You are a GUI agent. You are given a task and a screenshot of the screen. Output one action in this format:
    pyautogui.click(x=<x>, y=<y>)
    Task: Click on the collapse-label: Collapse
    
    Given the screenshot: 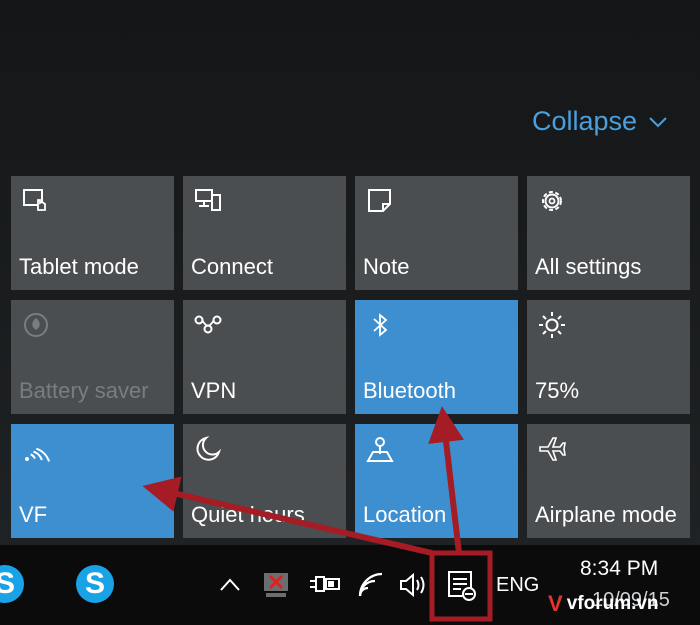 What is the action you would take?
    pyautogui.click(x=585, y=121)
    